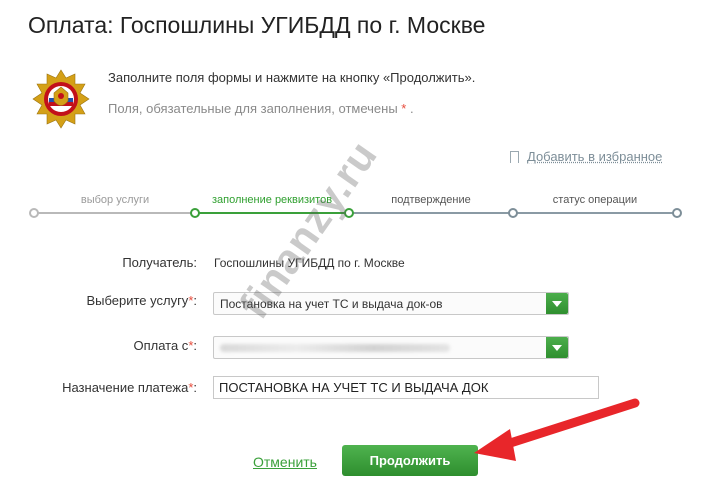  Describe the element at coordinates (404, 108) in the screenshot. I see `required-star: *` at that location.